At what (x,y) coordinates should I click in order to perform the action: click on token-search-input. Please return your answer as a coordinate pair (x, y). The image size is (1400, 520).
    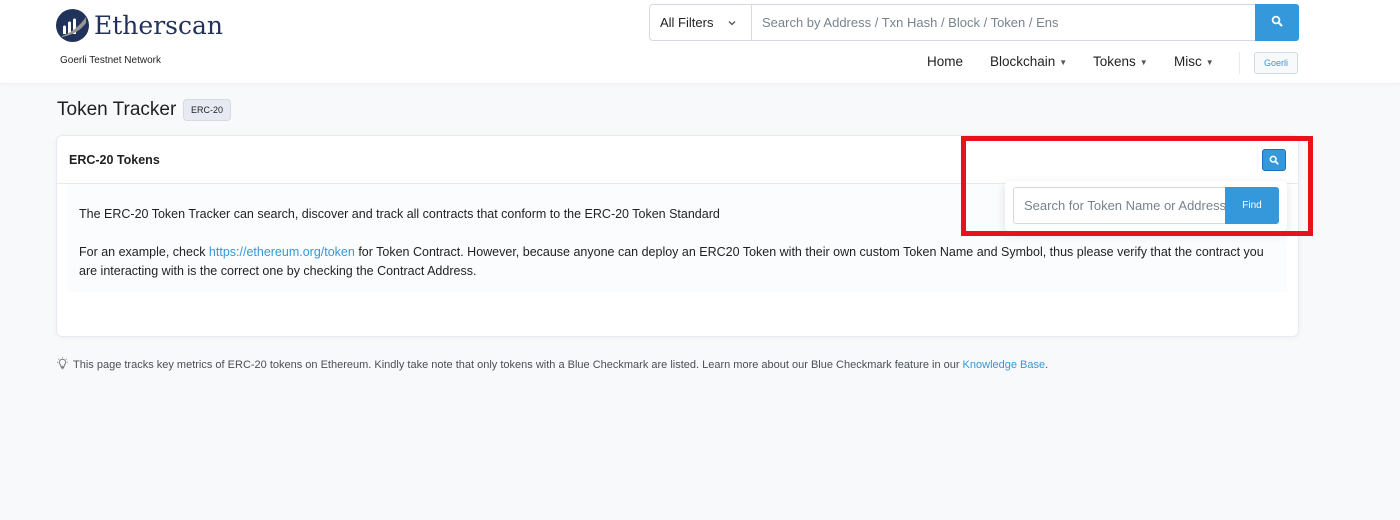
    Looking at the image, I should click on (1119, 205).